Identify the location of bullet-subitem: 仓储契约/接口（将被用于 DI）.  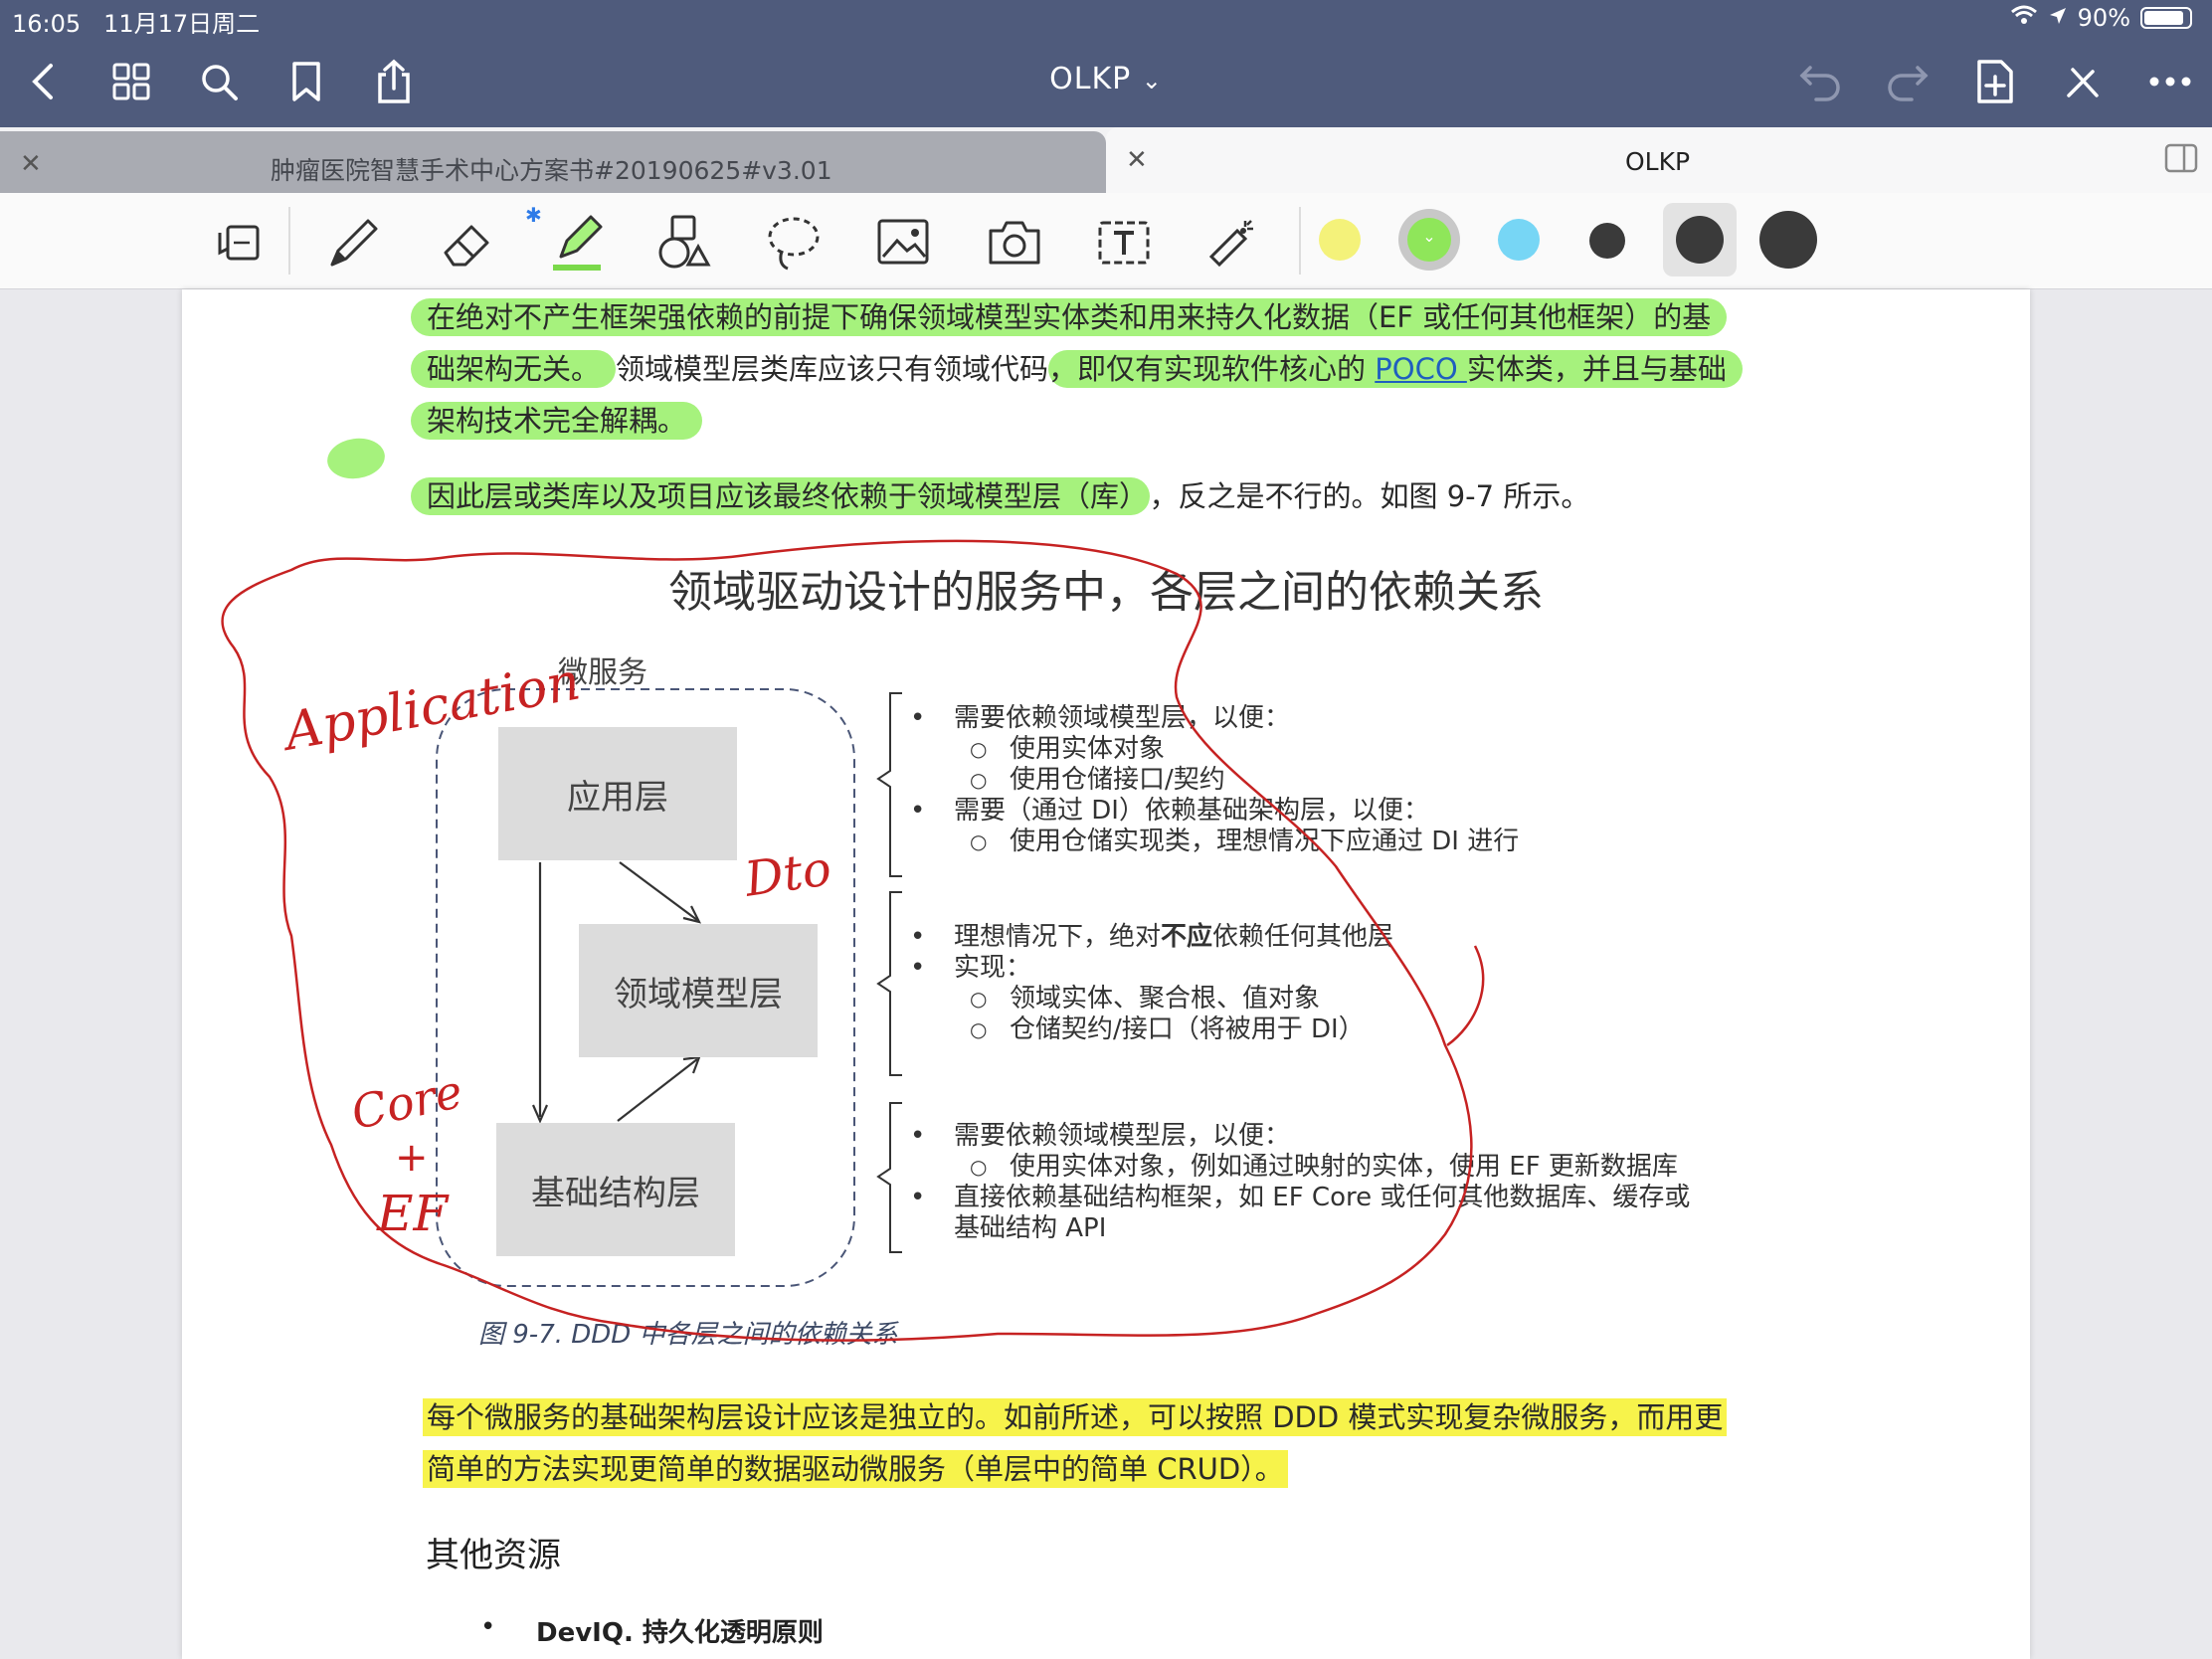
(1151, 1029).